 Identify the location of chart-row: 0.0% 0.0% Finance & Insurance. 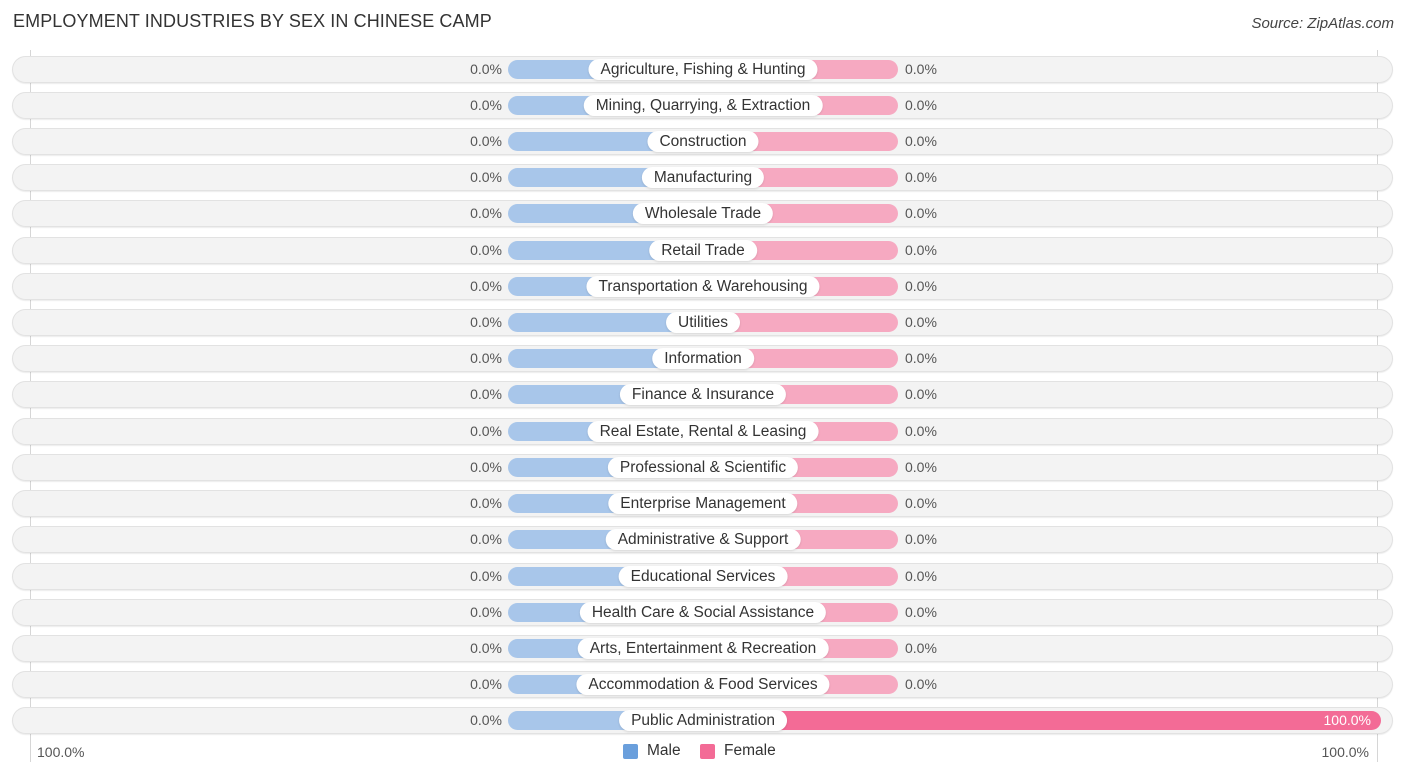
(702, 395).